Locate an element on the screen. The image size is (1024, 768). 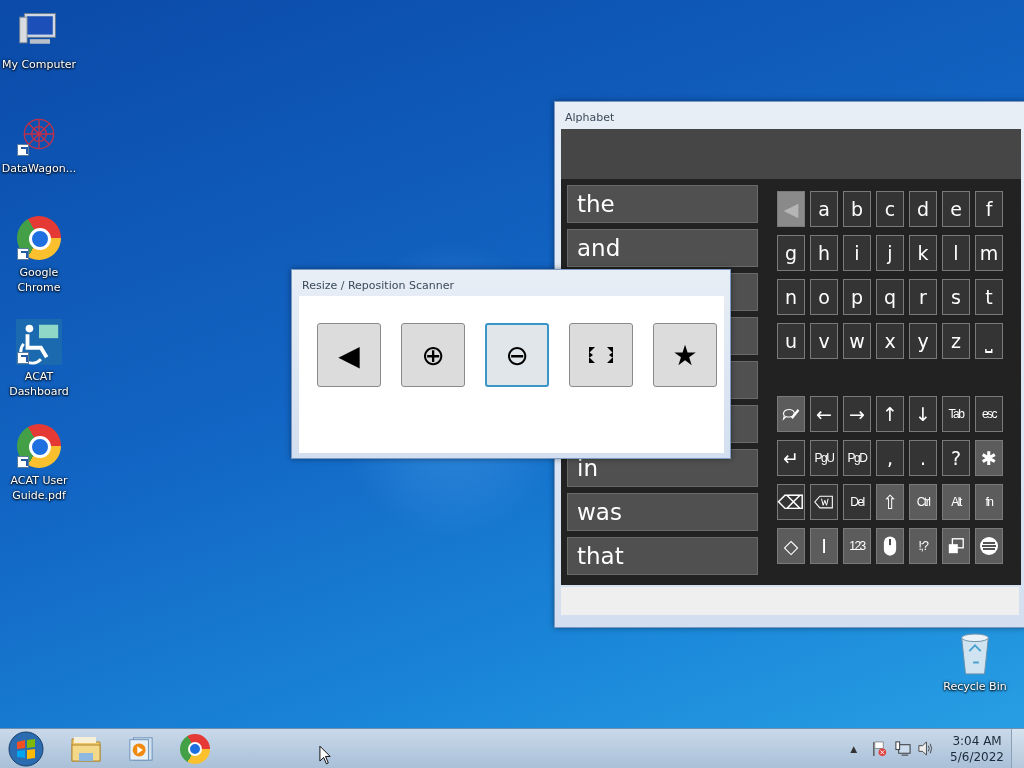
key: m is located at coordinates (989, 253).